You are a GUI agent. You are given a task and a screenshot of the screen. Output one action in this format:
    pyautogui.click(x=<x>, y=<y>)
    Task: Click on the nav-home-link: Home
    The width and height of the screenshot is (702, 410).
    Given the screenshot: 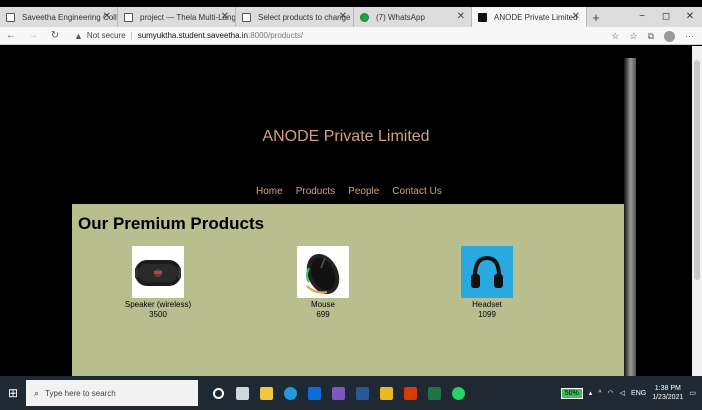 What is the action you would take?
    pyautogui.click(x=269, y=191)
    